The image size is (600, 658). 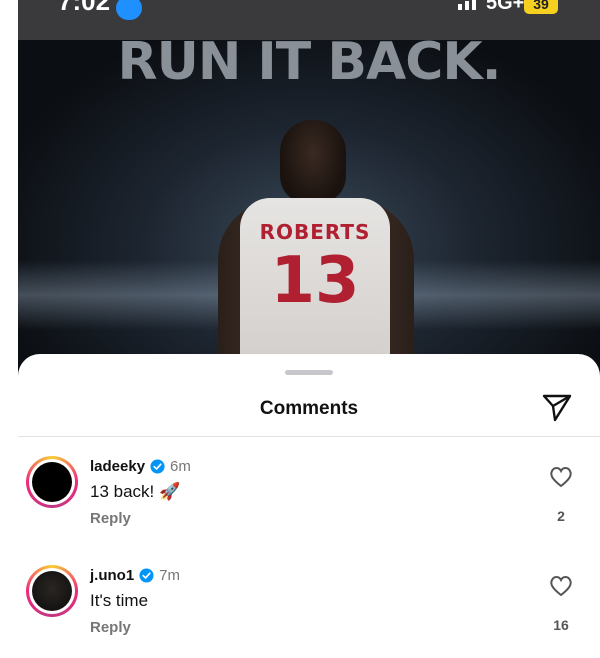 What do you see at coordinates (309, 66) in the screenshot?
I see `post-headline: RUN IT BACK.` at bounding box center [309, 66].